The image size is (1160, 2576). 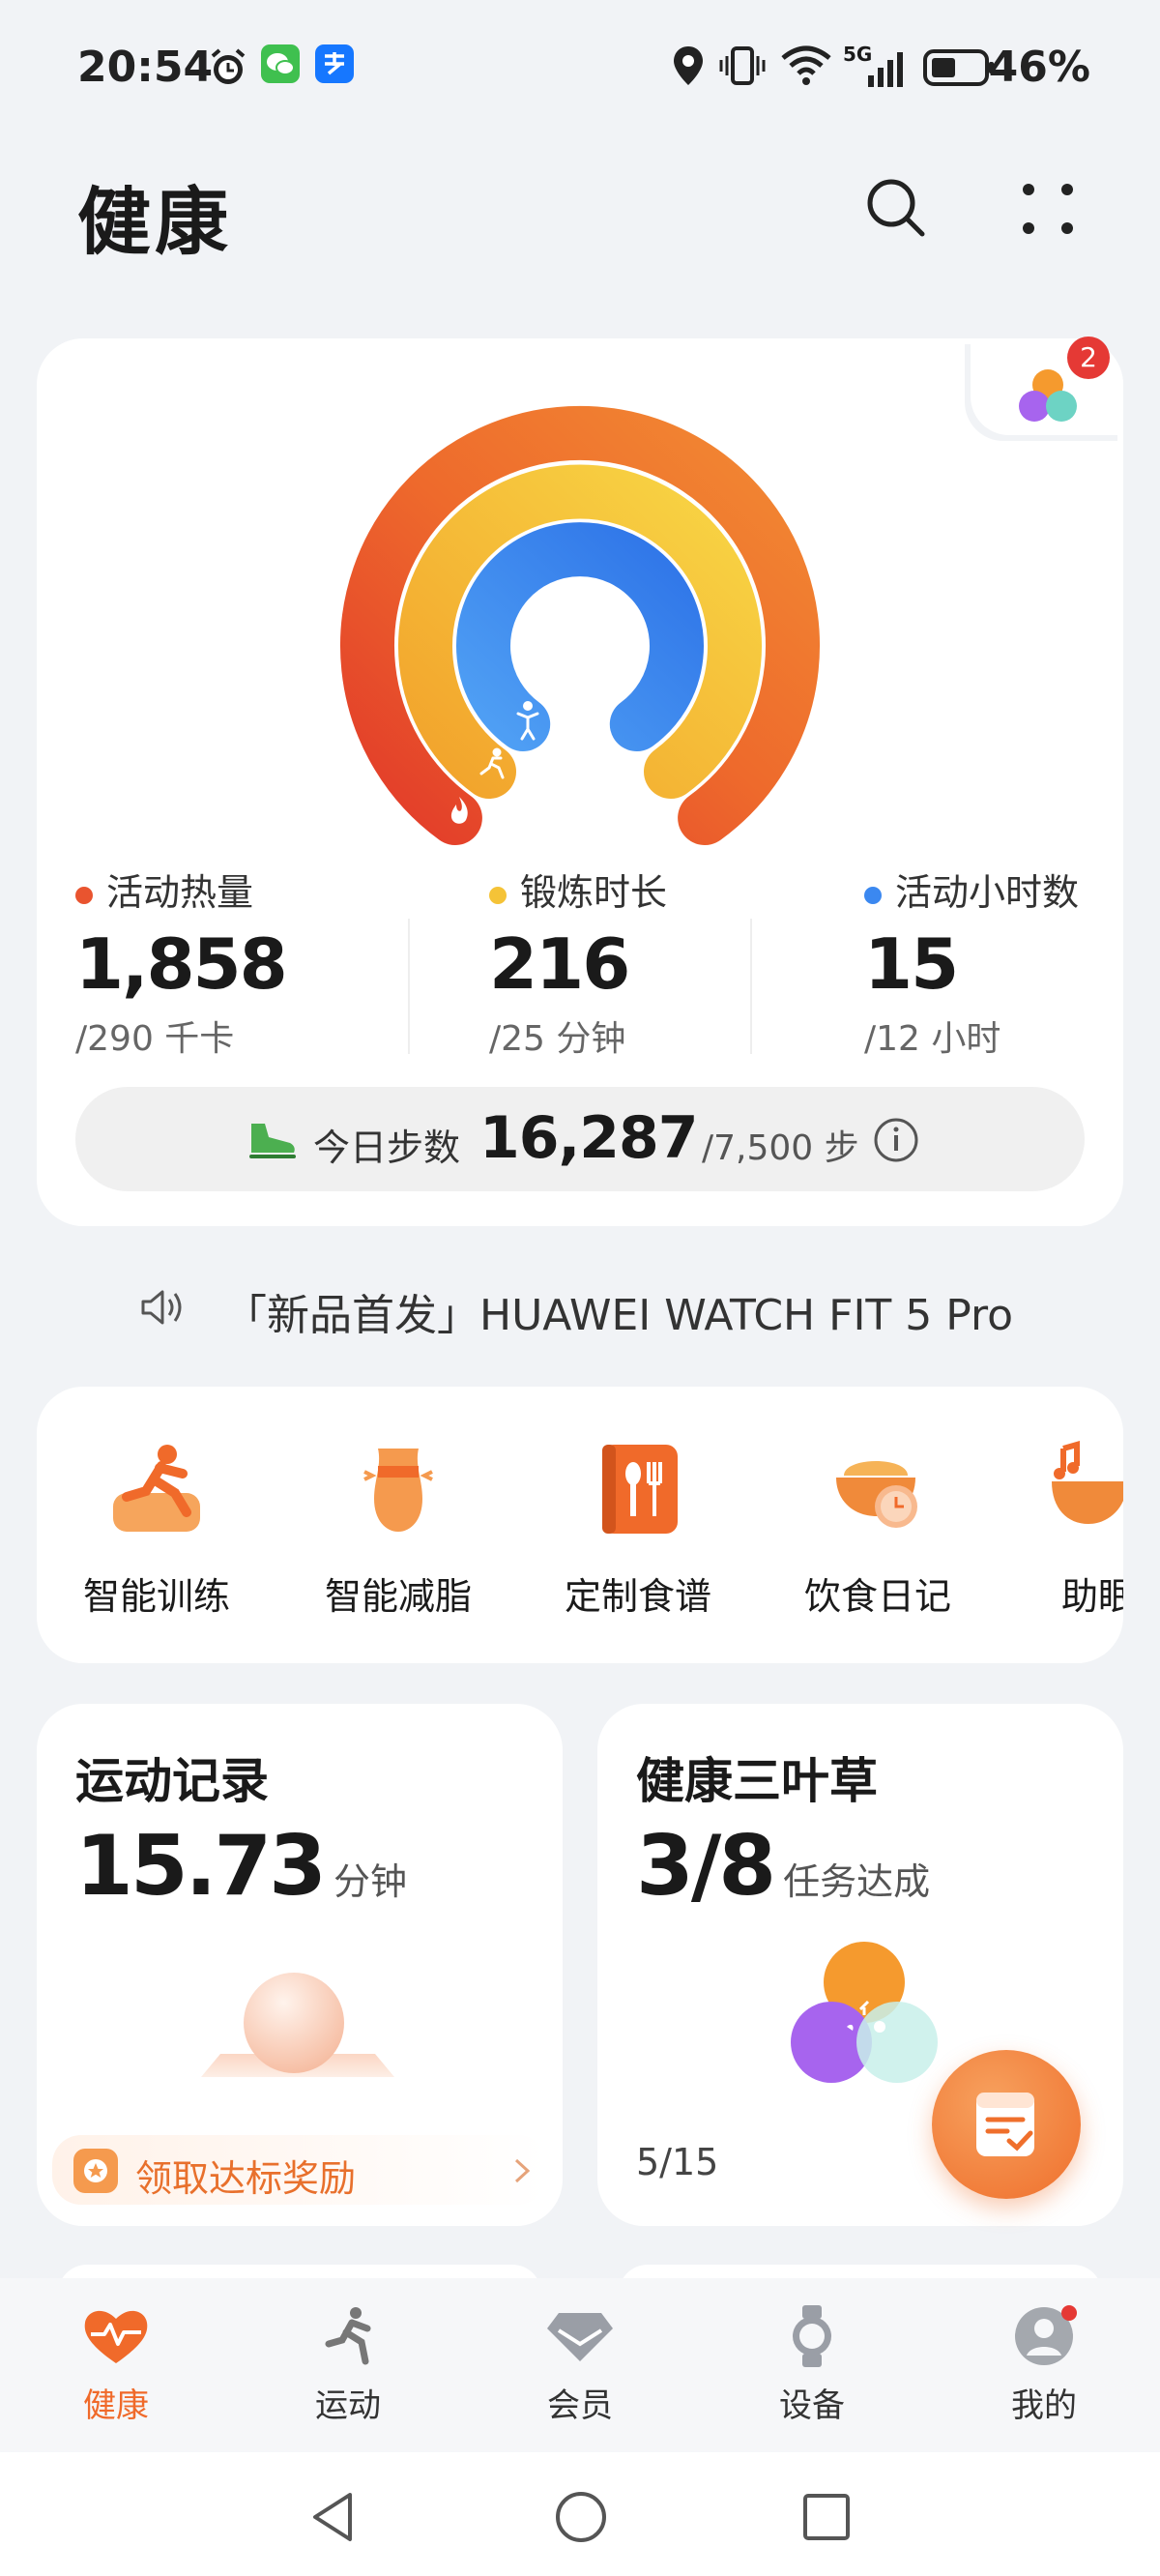 I want to click on stat-calories-target: /290 千卡, so click(x=155, y=1039).